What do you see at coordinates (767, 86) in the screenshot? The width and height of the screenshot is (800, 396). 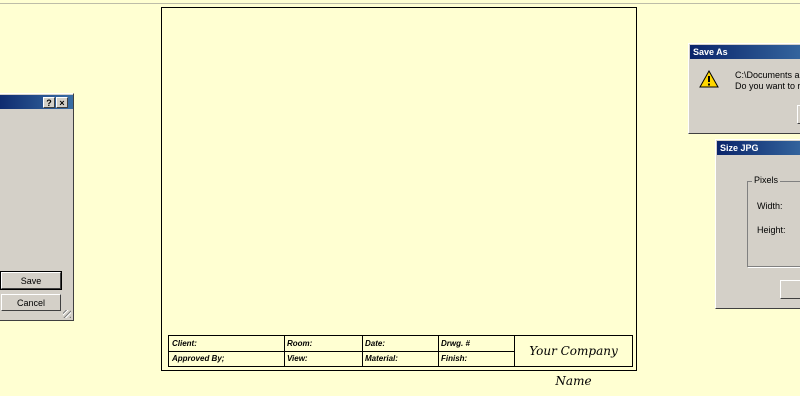 I see `save-as-message-line2: Do you want to r` at bounding box center [767, 86].